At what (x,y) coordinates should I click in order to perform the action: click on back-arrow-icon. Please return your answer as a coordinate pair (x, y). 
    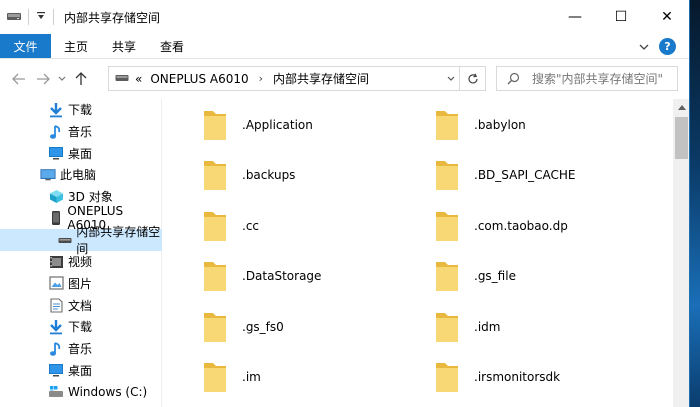
    Looking at the image, I should click on (18, 79).